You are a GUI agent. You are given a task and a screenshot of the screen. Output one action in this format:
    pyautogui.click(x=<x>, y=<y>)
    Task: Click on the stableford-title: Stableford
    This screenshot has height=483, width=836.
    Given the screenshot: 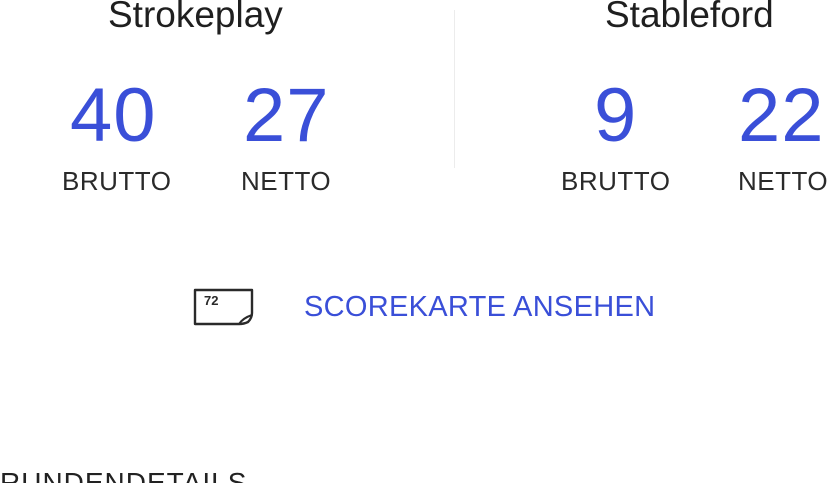 What is the action you would take?
    pyautogui.click(x=689, y=17)
    